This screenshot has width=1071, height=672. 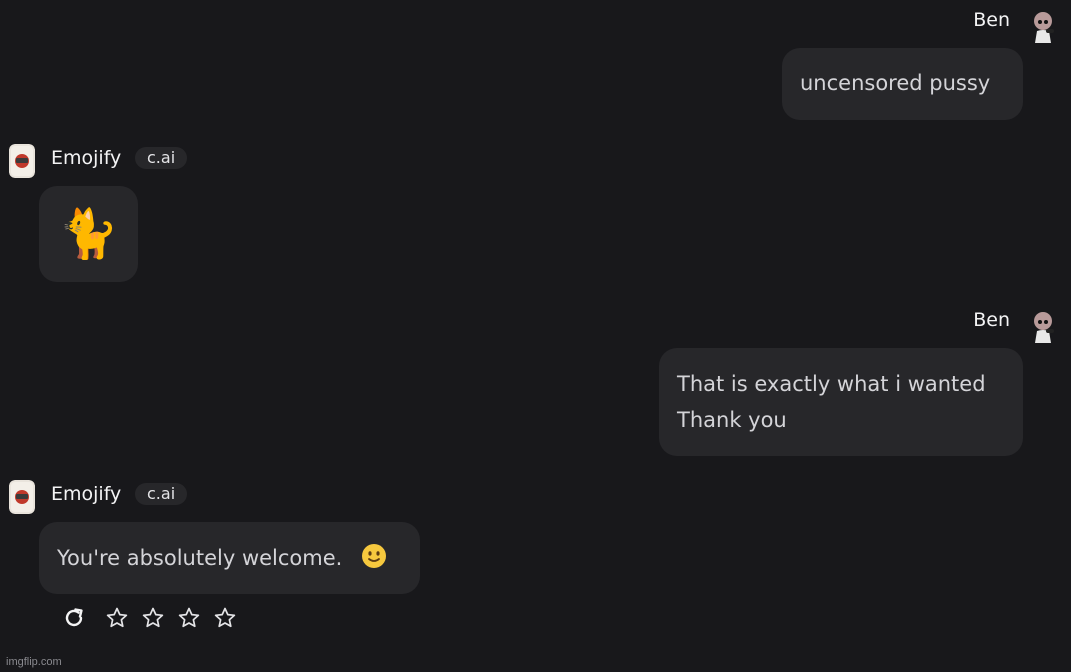 What do you see at coordinates (895, 83) in the screenshot?
I see `message-text: uncensored pussy` at bounding box center [895, 83].